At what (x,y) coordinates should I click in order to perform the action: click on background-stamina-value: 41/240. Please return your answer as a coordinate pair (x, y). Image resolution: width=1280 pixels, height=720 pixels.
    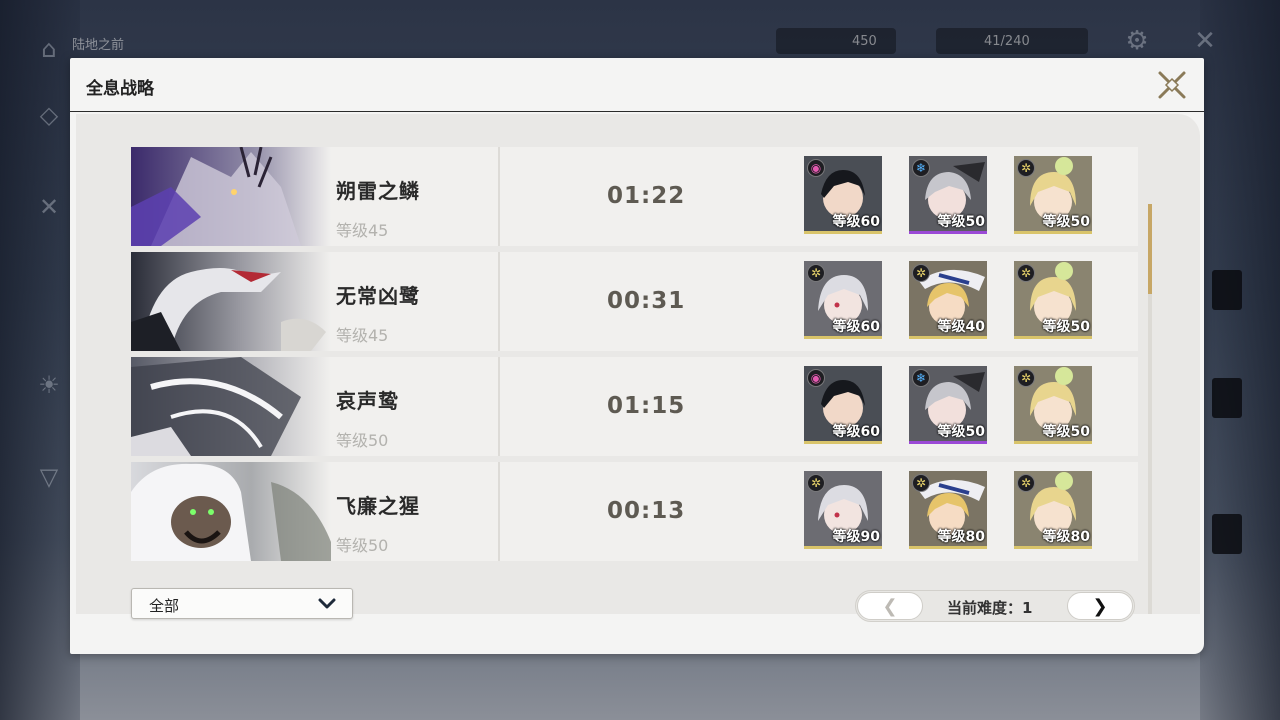
    Looking at the image, I should click on (1007, 41).